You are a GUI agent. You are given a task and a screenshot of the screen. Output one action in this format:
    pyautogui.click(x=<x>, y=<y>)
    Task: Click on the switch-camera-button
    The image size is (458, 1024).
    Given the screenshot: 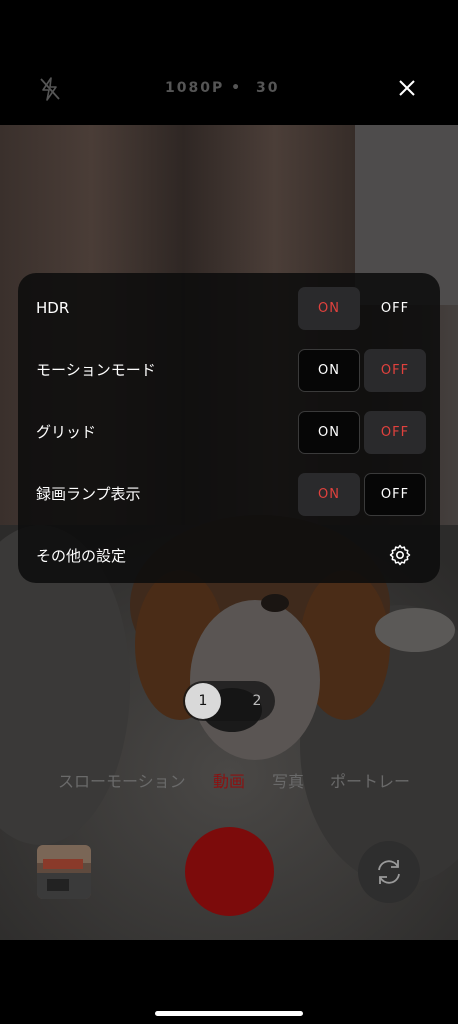 What is the action you would take?
    pyautogui.click(x=389, y=872)
    